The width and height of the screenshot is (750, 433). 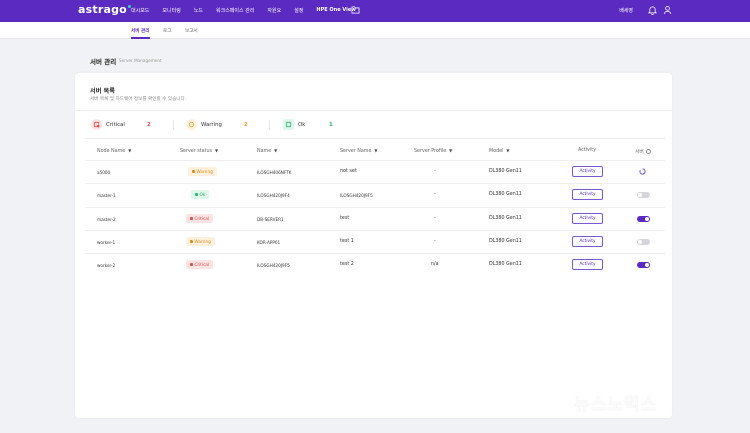 I want to click on cell-server-name: test 2, so click(x=347, y=264).